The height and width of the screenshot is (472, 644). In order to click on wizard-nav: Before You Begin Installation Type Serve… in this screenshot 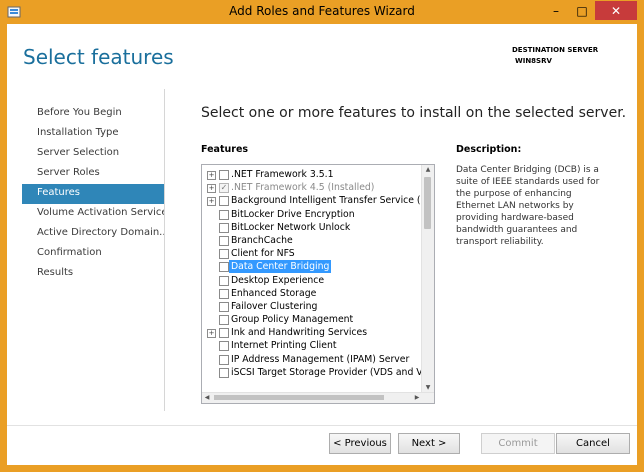, I will do `click(93, 194)`.